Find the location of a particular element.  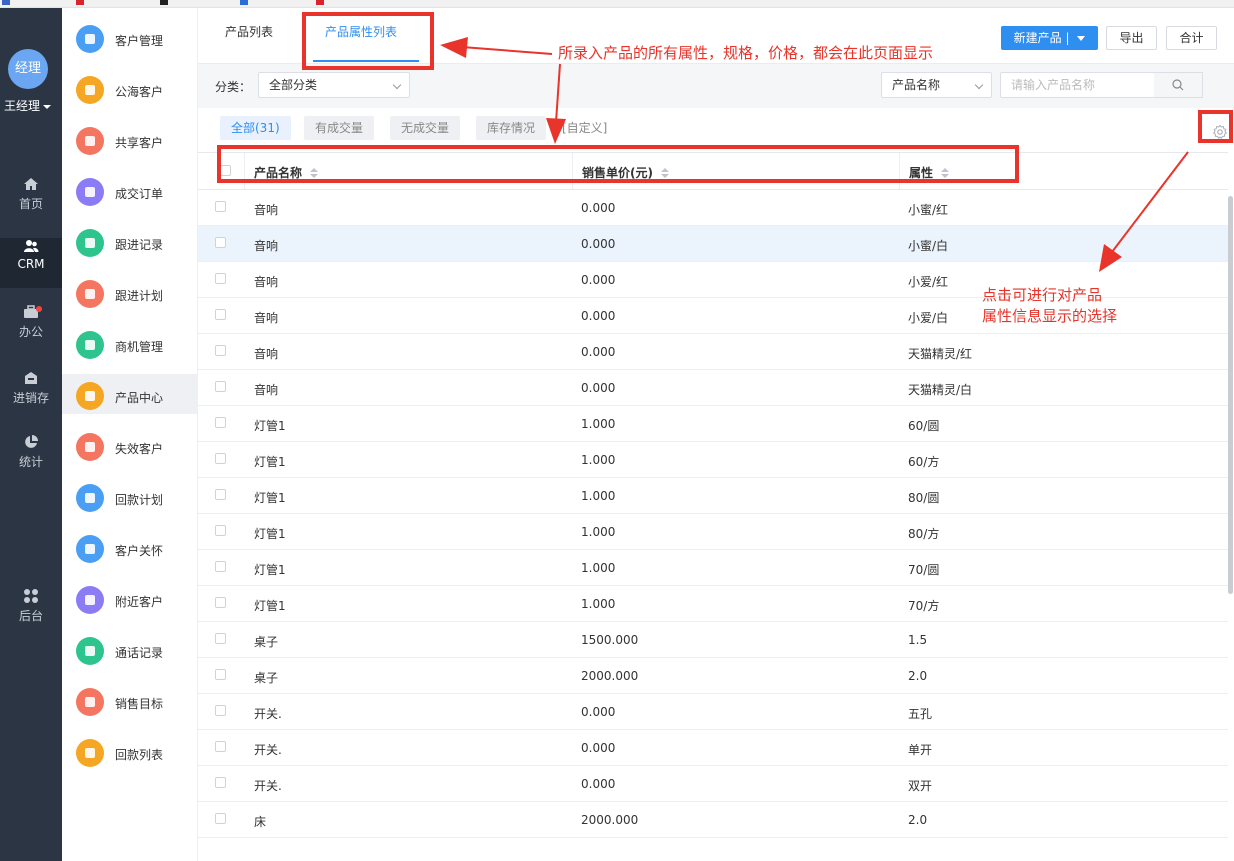

cell-unit-price: 1500.000 is located at coordinates (610, 640).